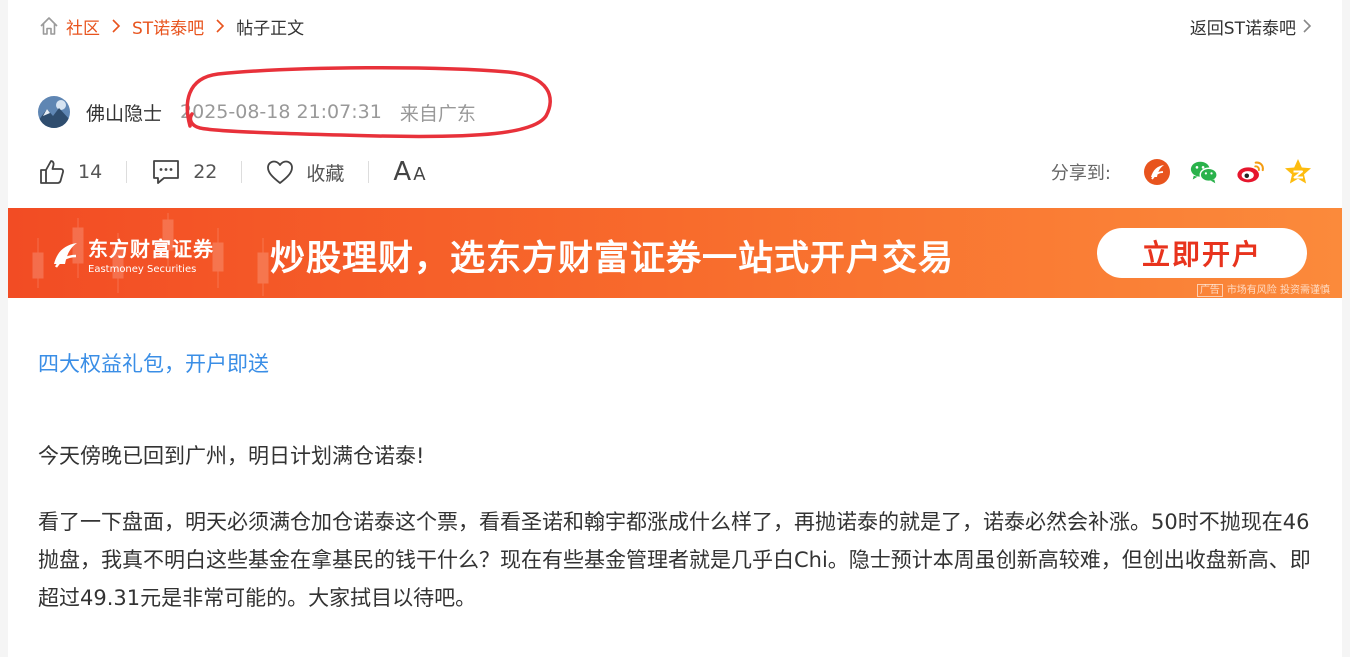 The height and width of the screenshot is (657, 1350). Describe the element at coordinates (305, 172) in the screenshot. I see `favorite-button: 收藏` at that location.